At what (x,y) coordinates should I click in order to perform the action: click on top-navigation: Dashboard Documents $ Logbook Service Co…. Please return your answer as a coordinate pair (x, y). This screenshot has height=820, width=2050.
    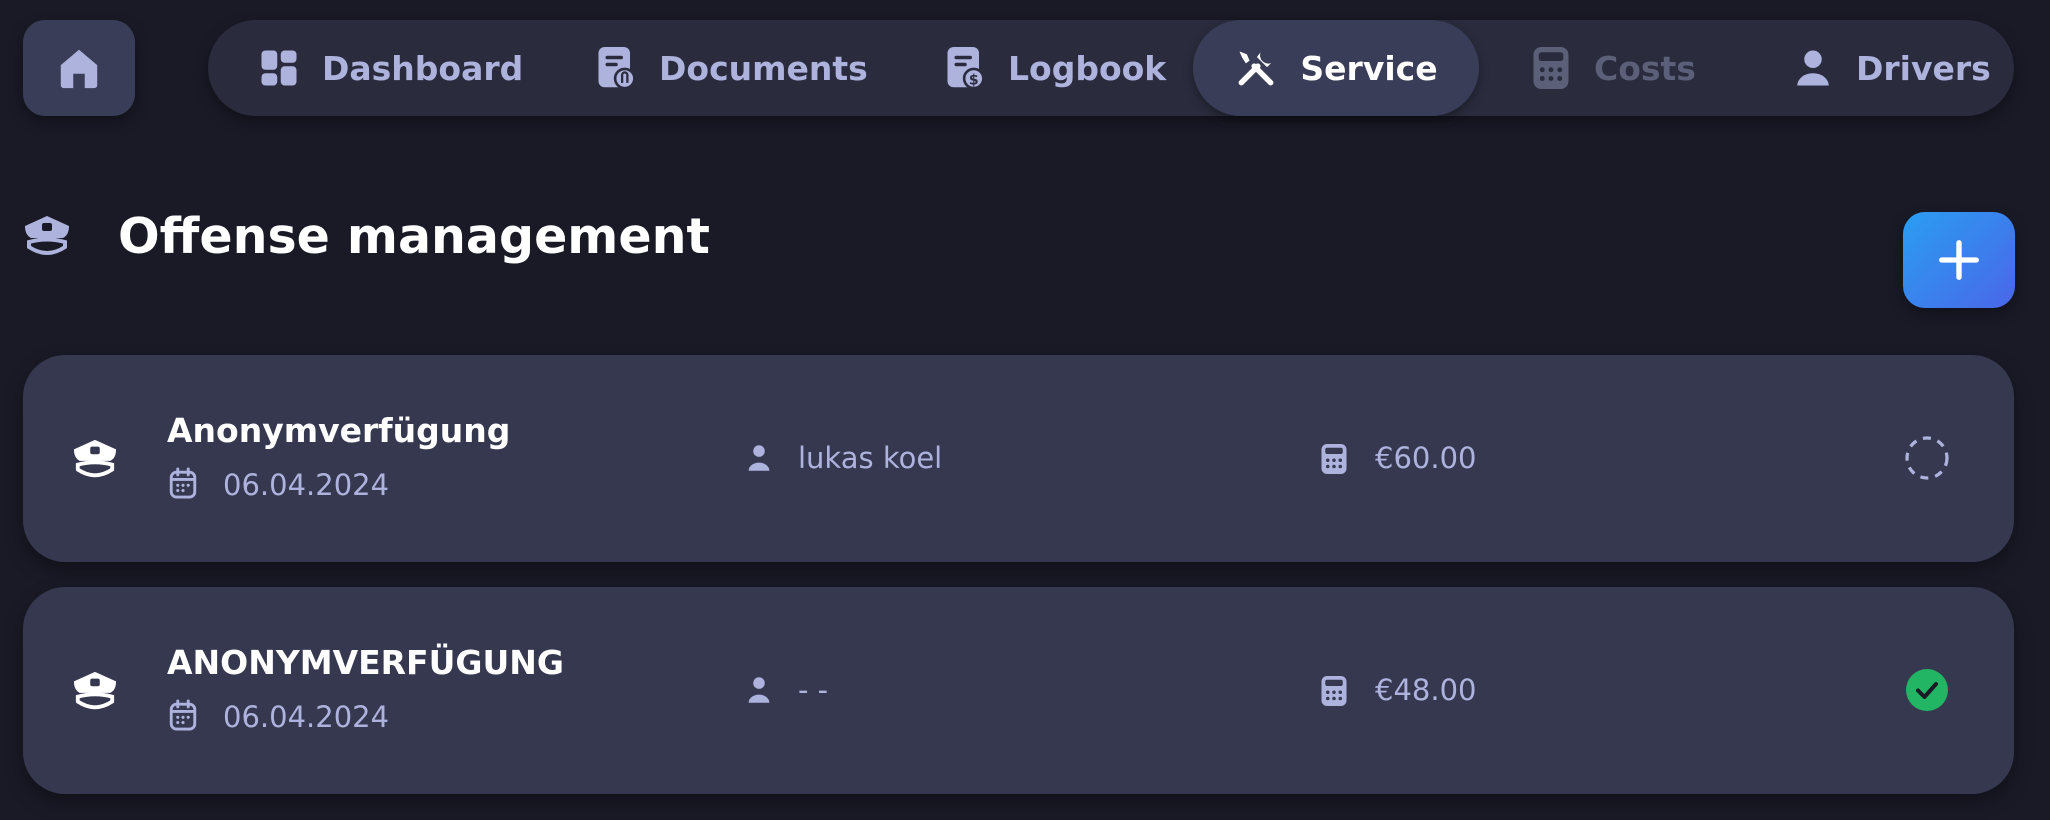
    Looking at the image, I should click on (1111, 68).